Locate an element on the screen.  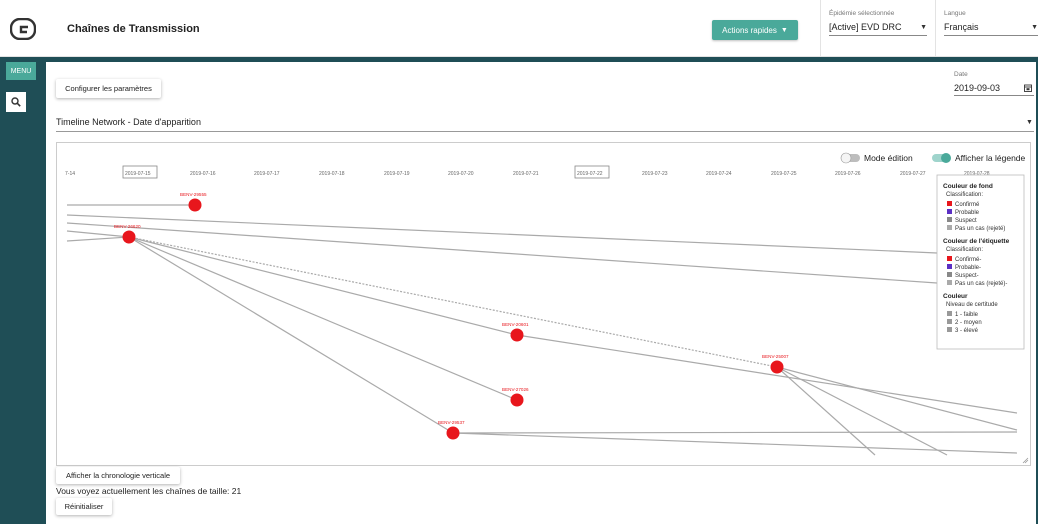
date-underline is located at coordinates (994, 95).